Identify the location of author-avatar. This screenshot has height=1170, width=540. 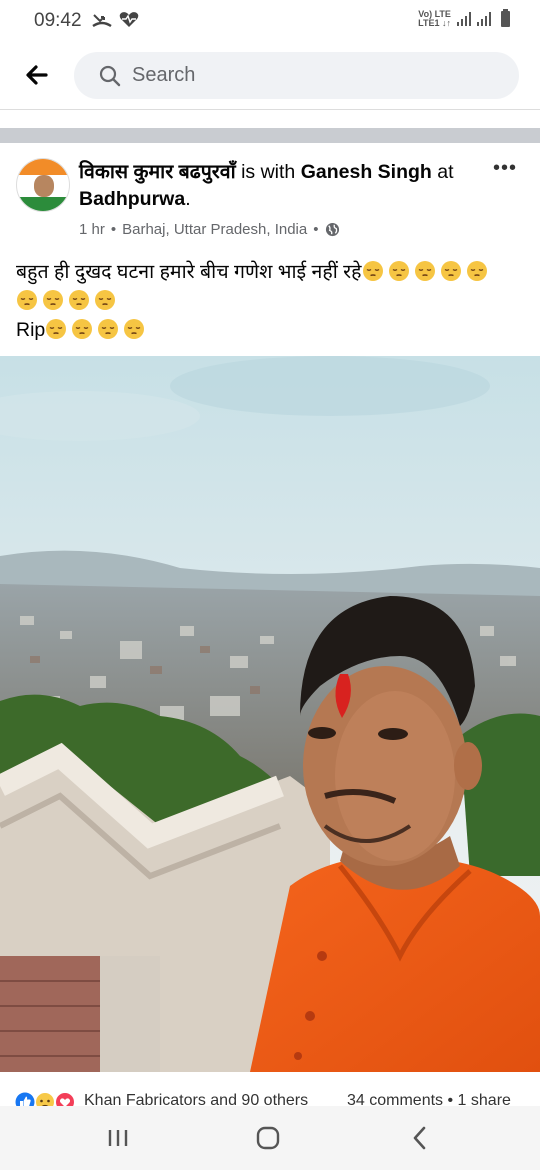
(43, 185).